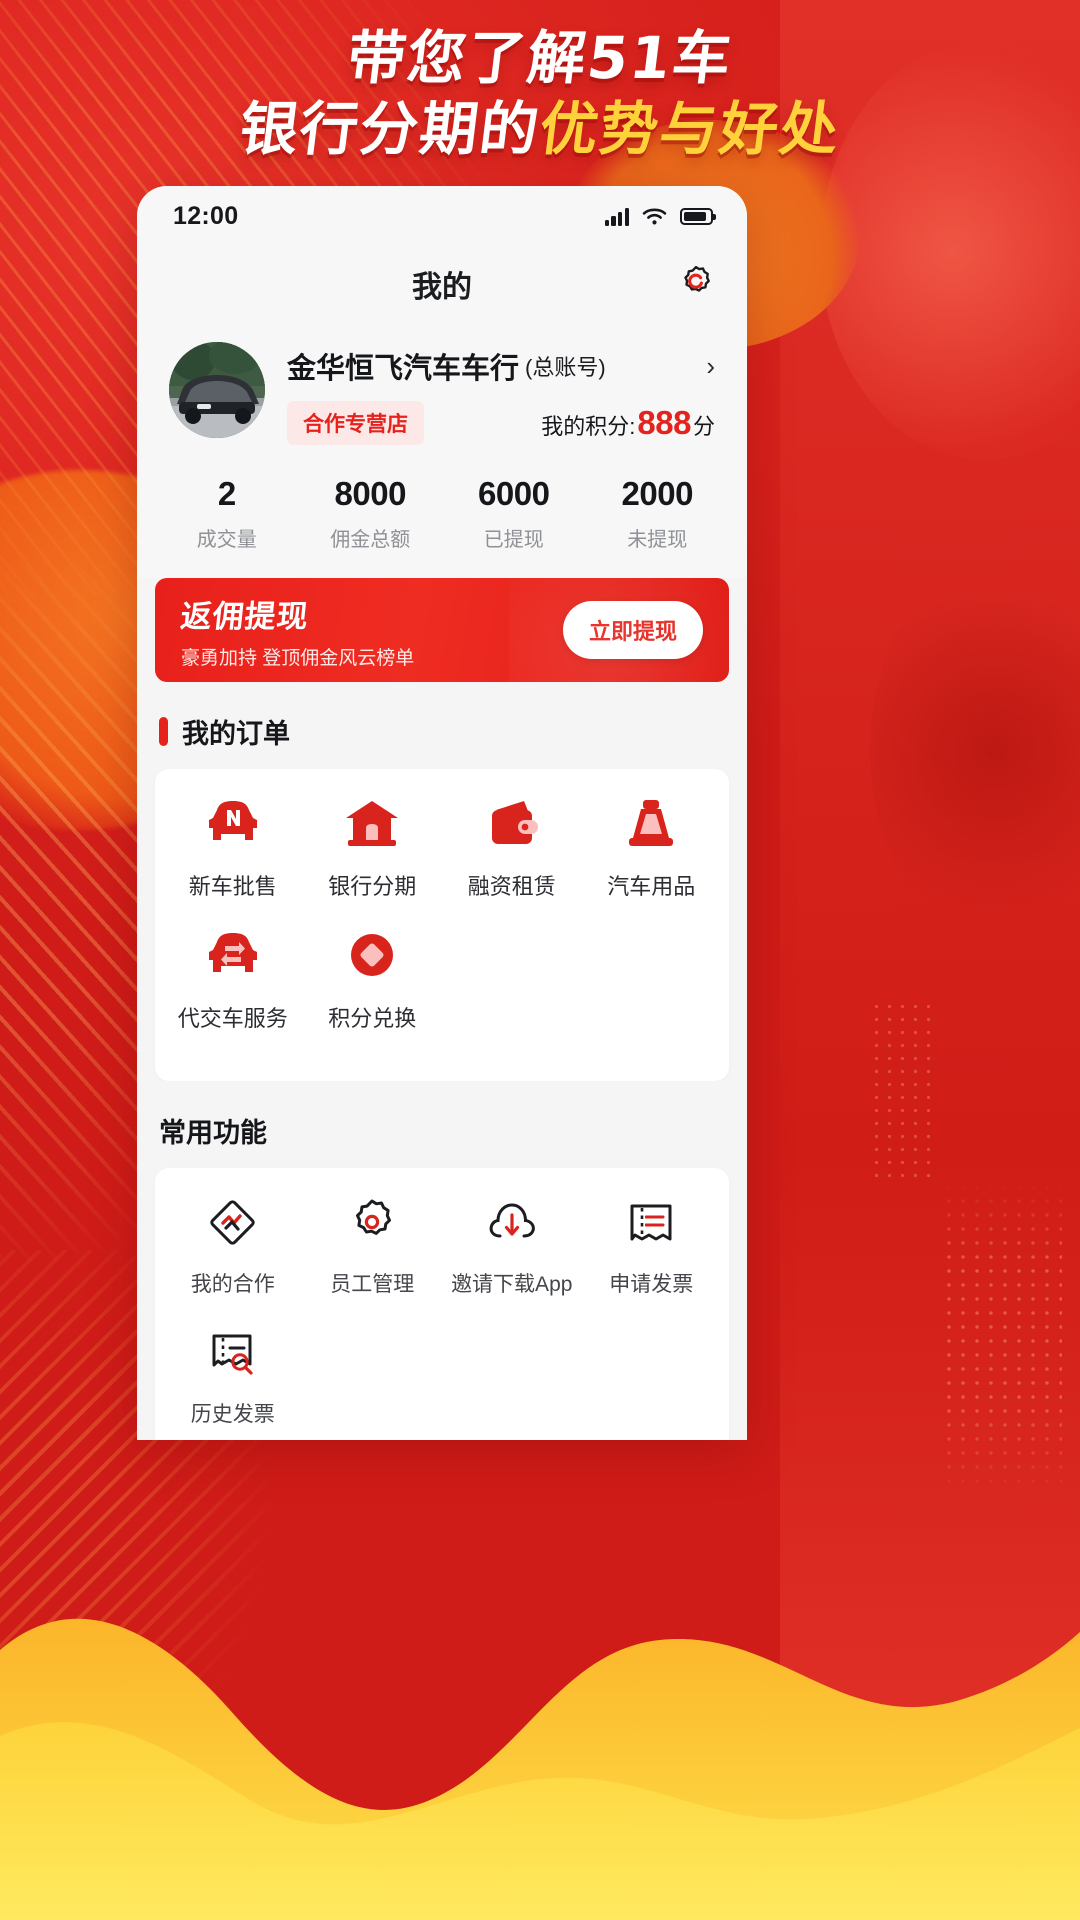 The height and width of the screenshot is (1920, 1080). What do you see at coordinates (664, 422) in the screenshot?
I see `points-value: 888` at bounding box center [664, 422].